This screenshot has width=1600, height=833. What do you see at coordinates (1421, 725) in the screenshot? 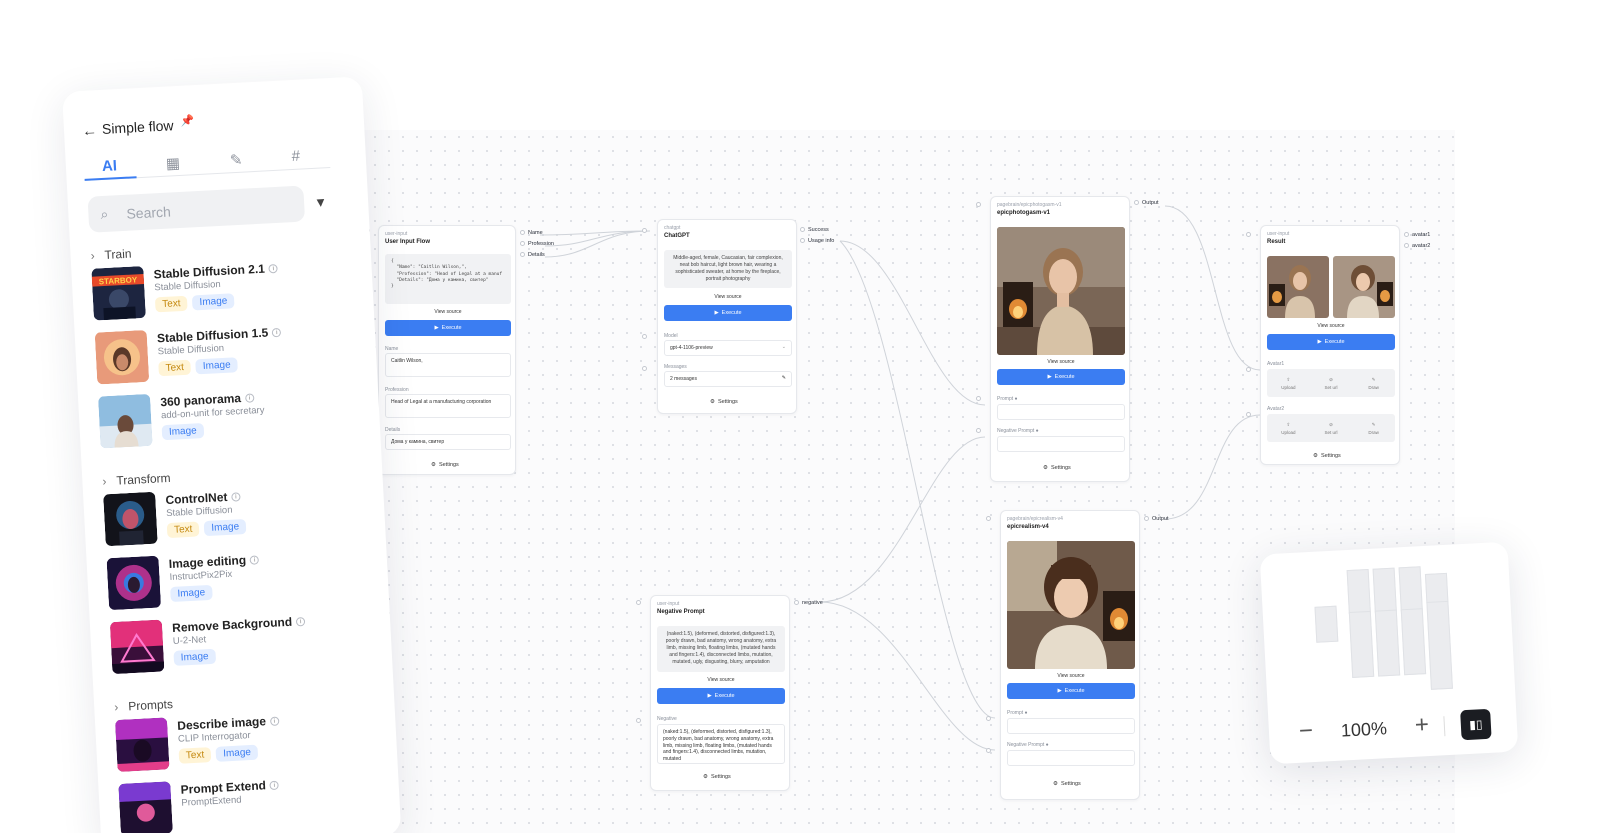
I see `zoom-in-button: +` at bounding box center [1421, 725].